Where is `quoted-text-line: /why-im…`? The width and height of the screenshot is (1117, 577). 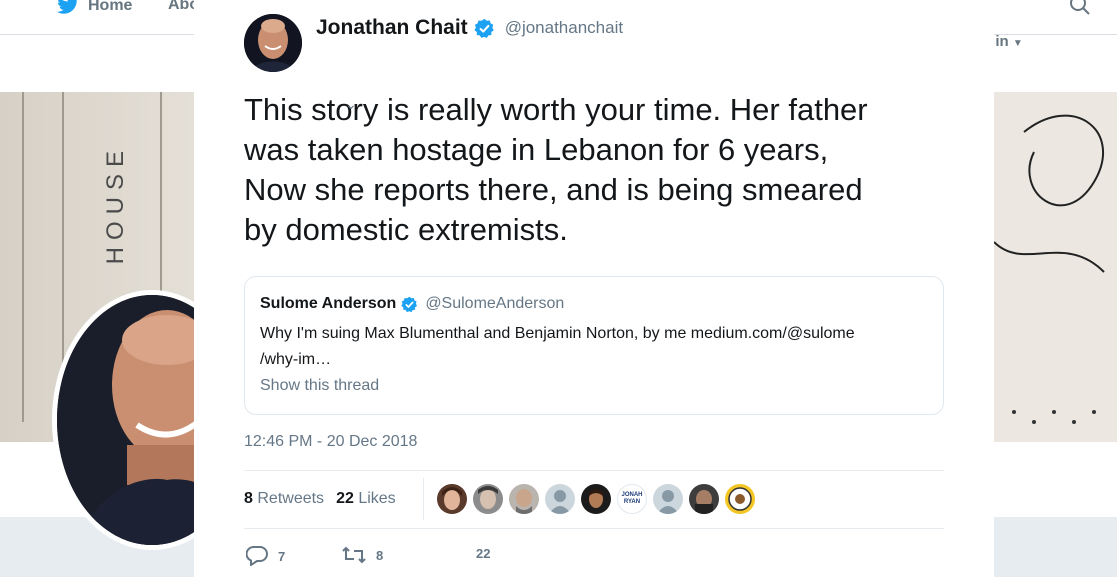
quoted-text-line: /why-im… is located at coordinates (296, 359).